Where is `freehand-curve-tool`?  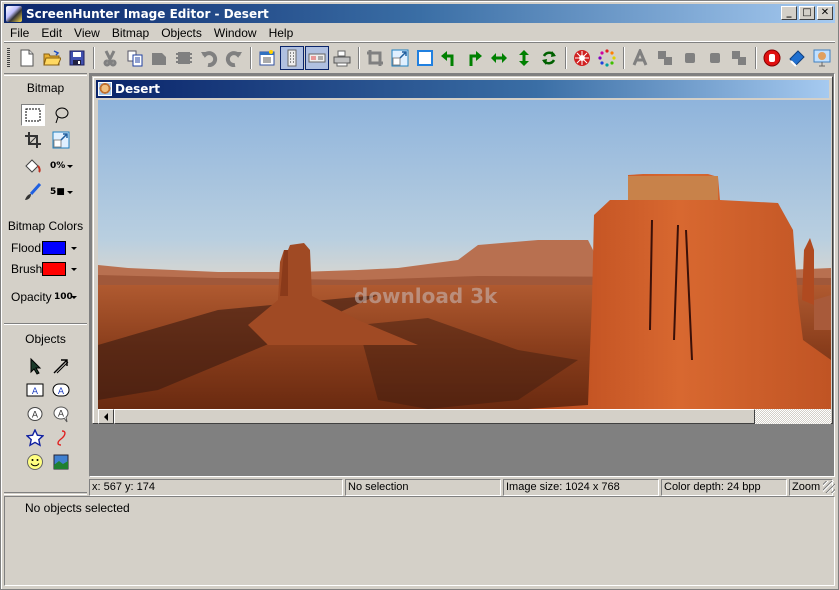
freehand-curve-tool is located at coordinates (61, 438).